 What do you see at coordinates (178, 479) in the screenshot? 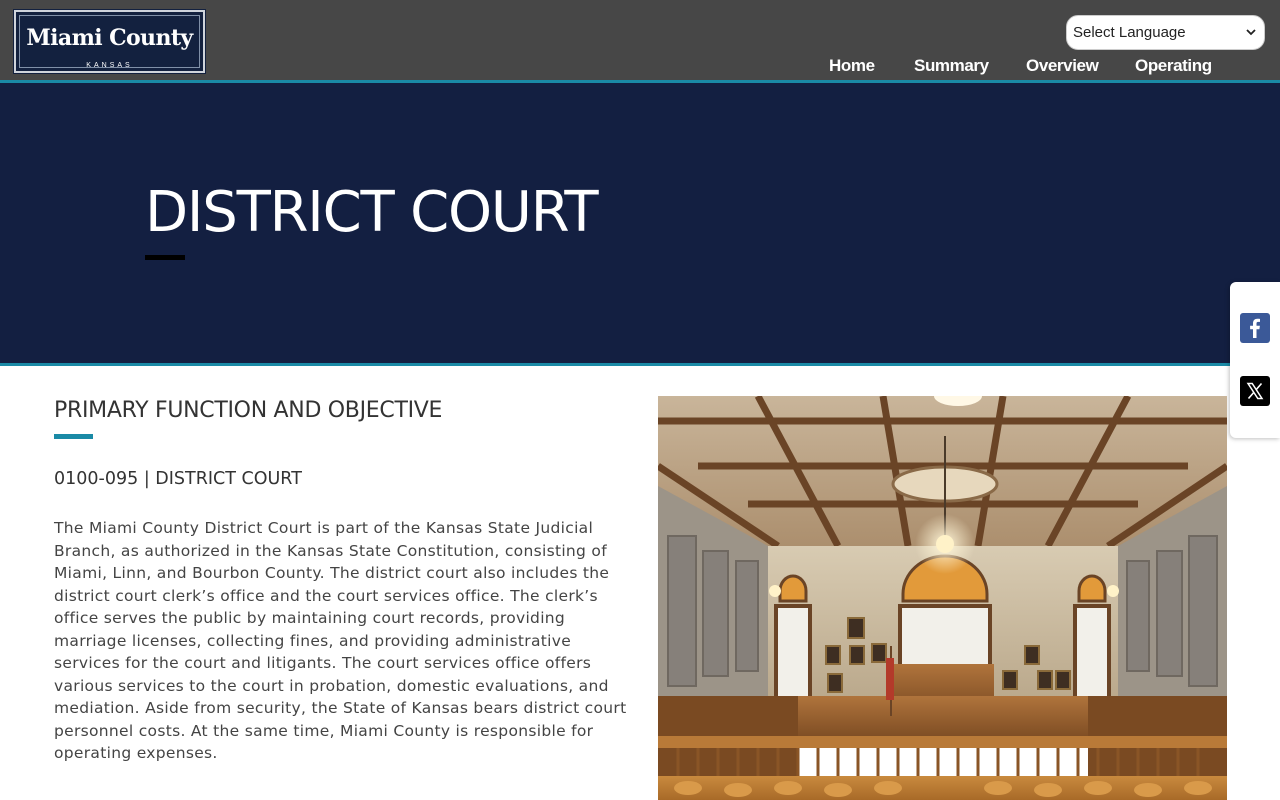
I see `department-code: 0100-095 | DISTRICT COURT` at bounding box center [178, 479].